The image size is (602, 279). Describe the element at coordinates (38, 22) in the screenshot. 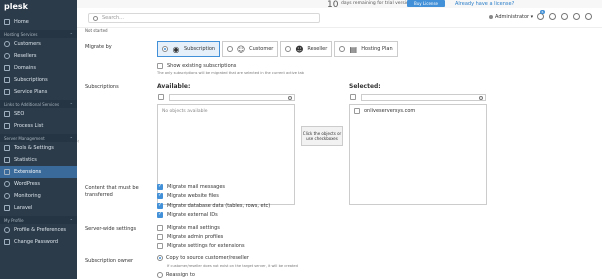

I see `sidebar-item-home: Home` at that location.